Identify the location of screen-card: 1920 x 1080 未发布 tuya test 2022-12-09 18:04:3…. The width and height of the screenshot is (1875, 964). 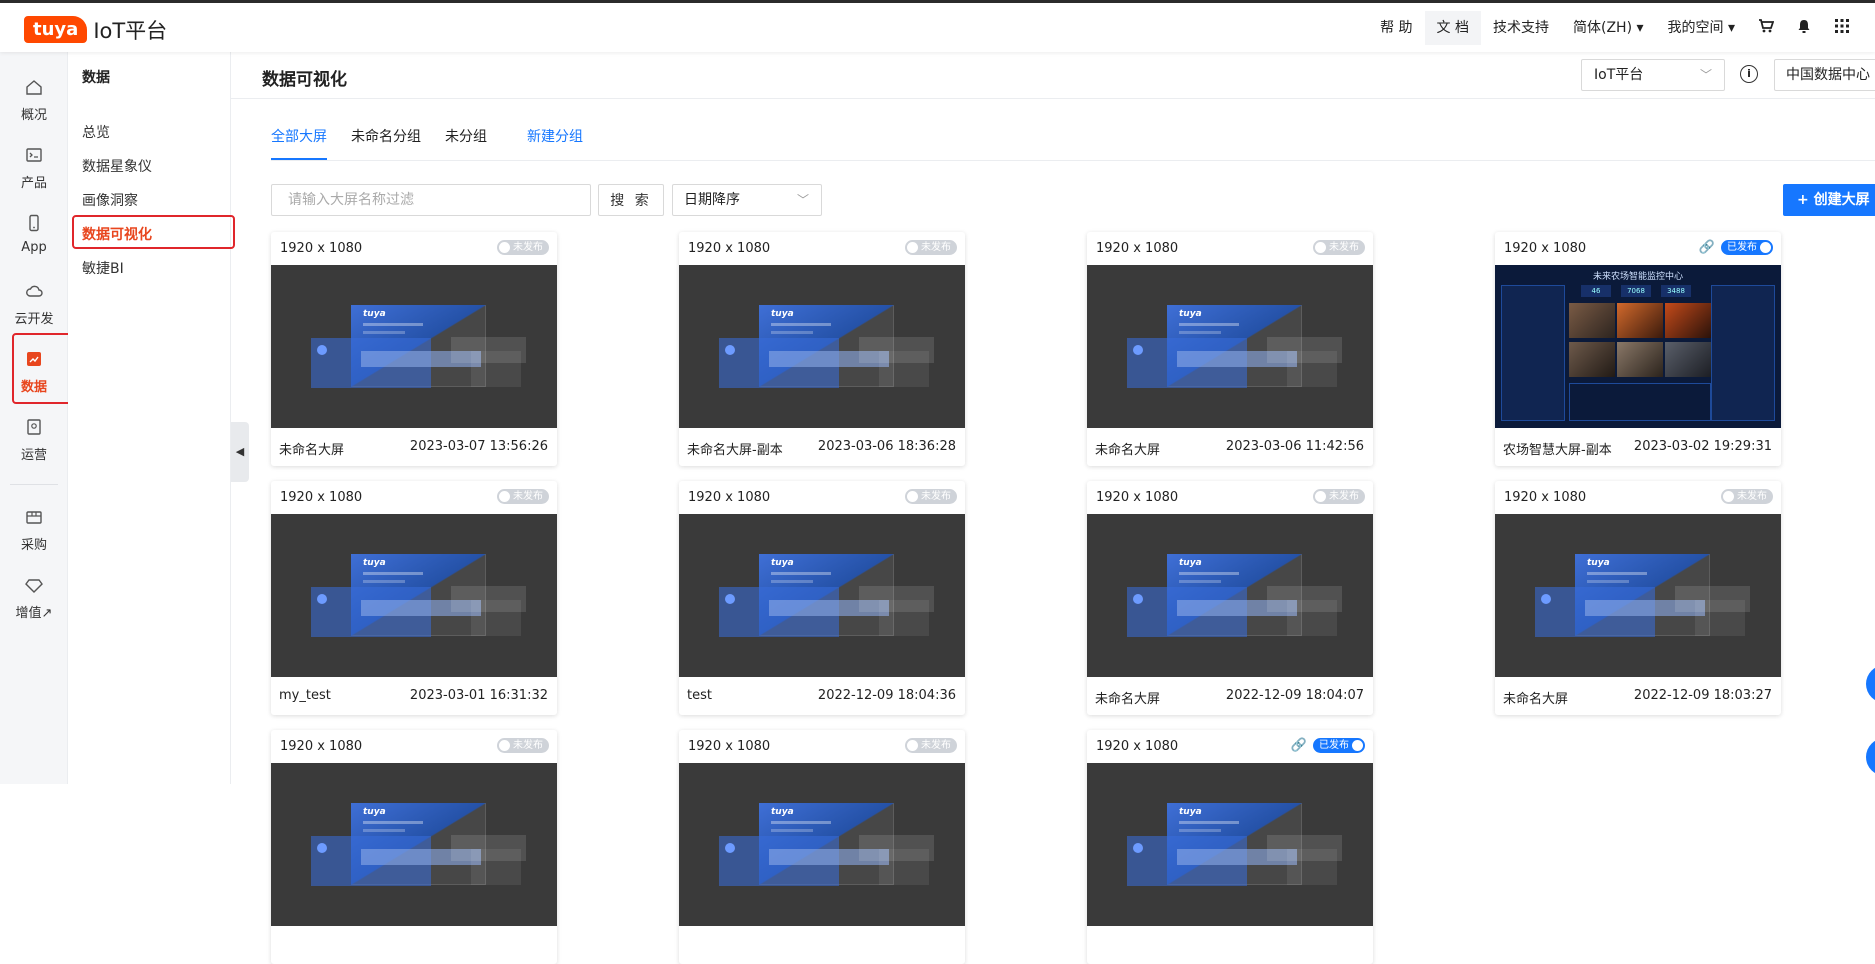
(822, 598).